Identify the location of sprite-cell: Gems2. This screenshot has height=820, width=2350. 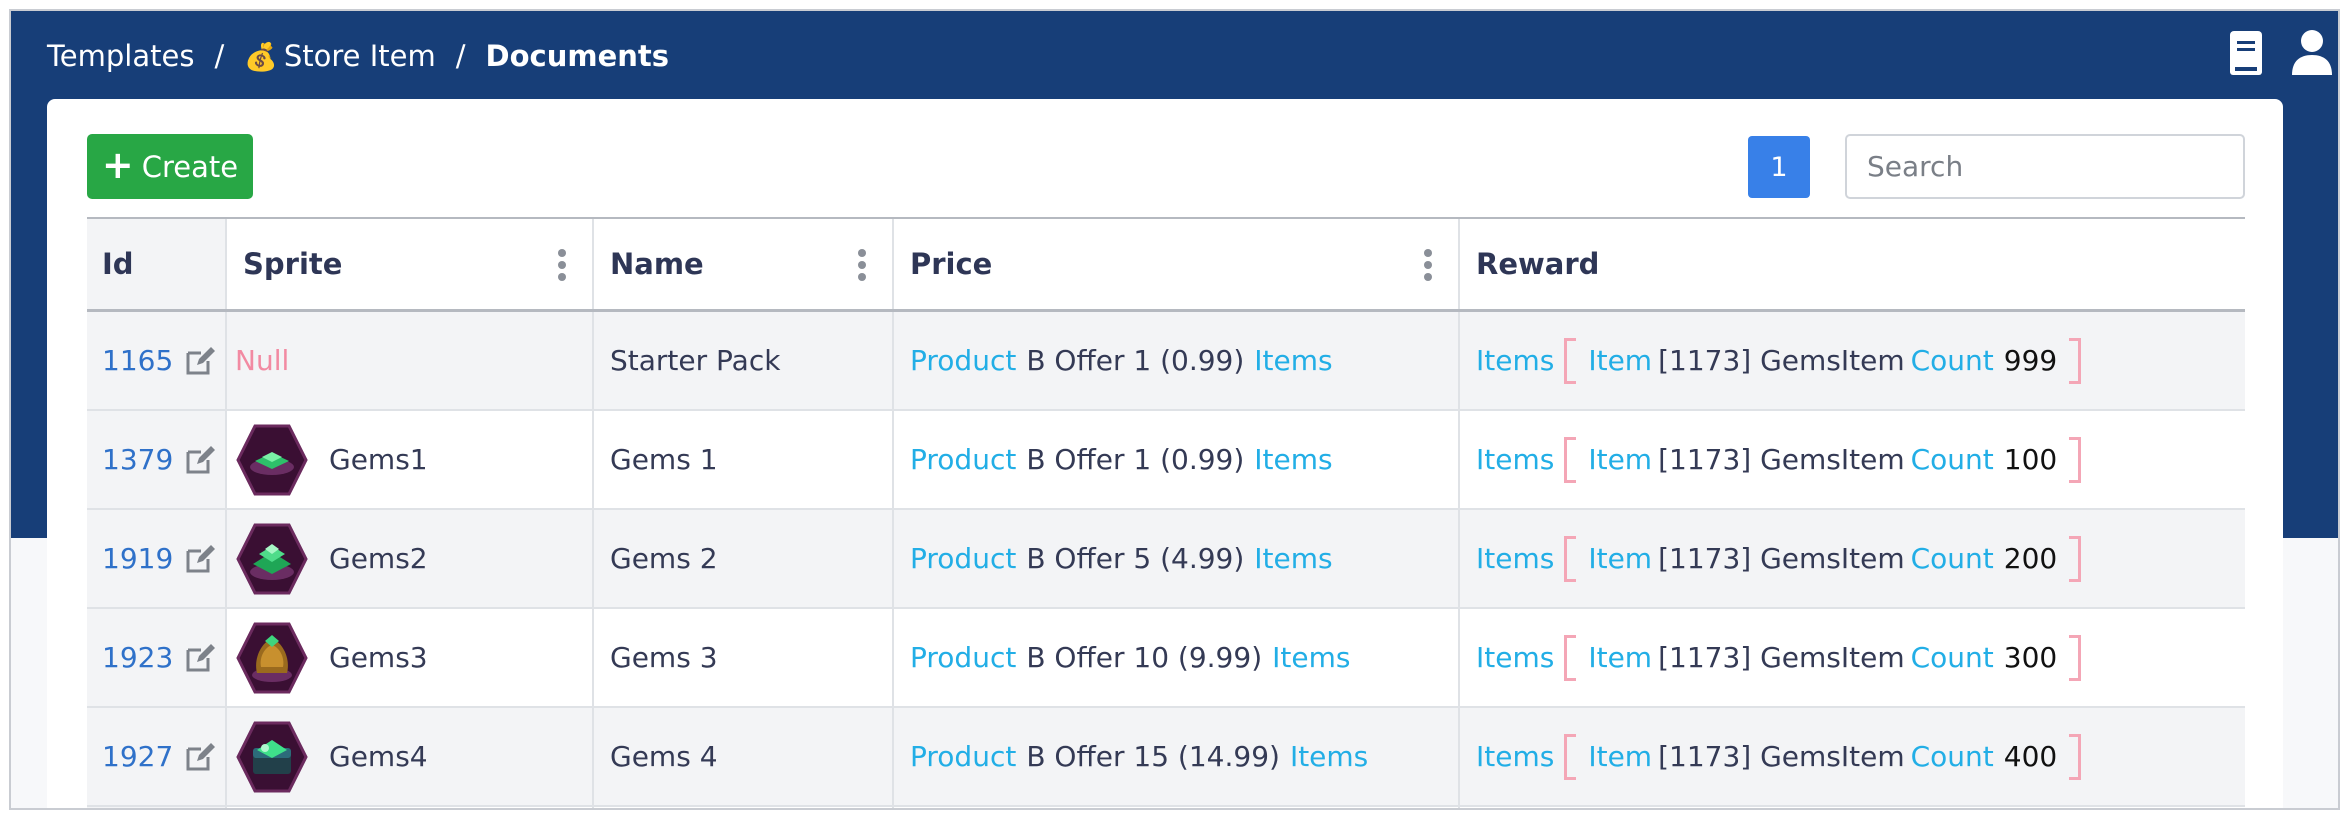
(410, 558).